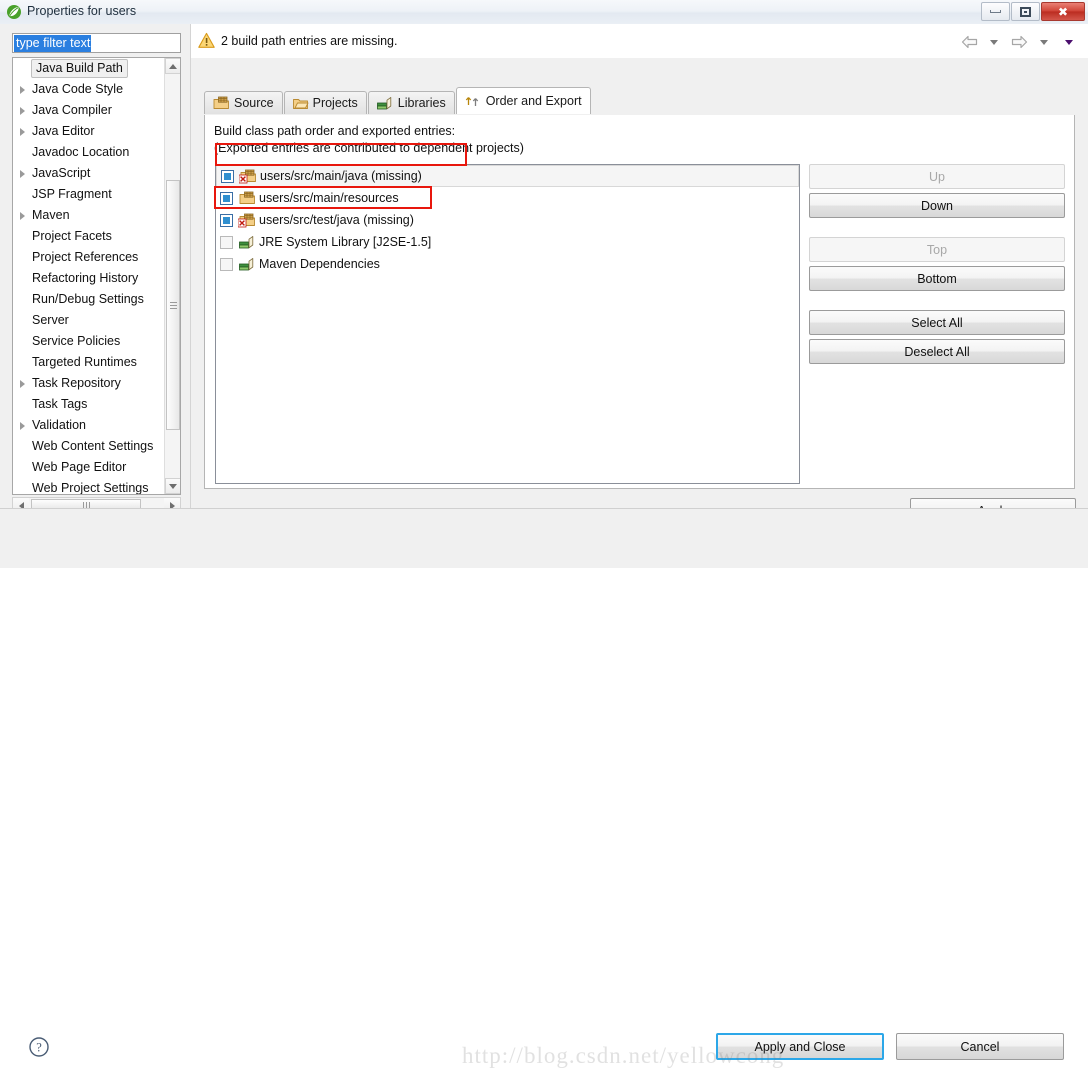 The image size is (1088, 1073). I want to click on sidebar-item-java-editor: Java Editor, so click(89, 131).